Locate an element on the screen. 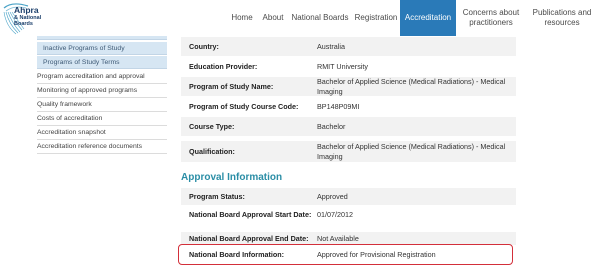 This screenshot has width=600, height=270. nav-accreditation: Accreditation is located at coordinates (428, 18).